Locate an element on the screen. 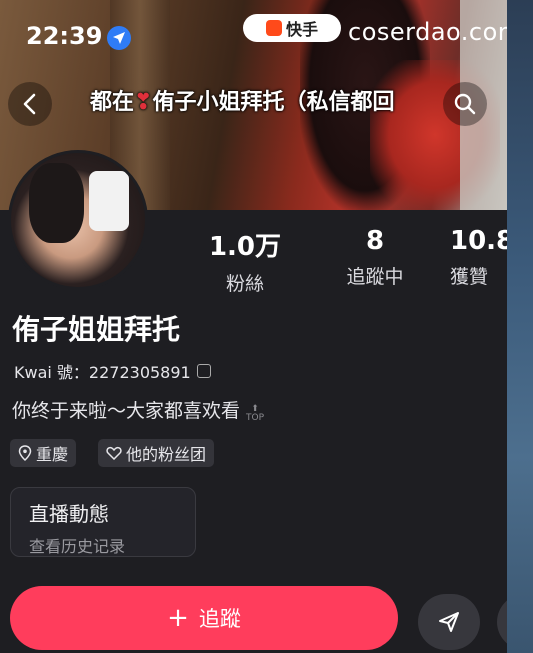 The height and width of the screenshot is (653, 533). following-label: 追蹤中 is located at coordinates (375, 277).